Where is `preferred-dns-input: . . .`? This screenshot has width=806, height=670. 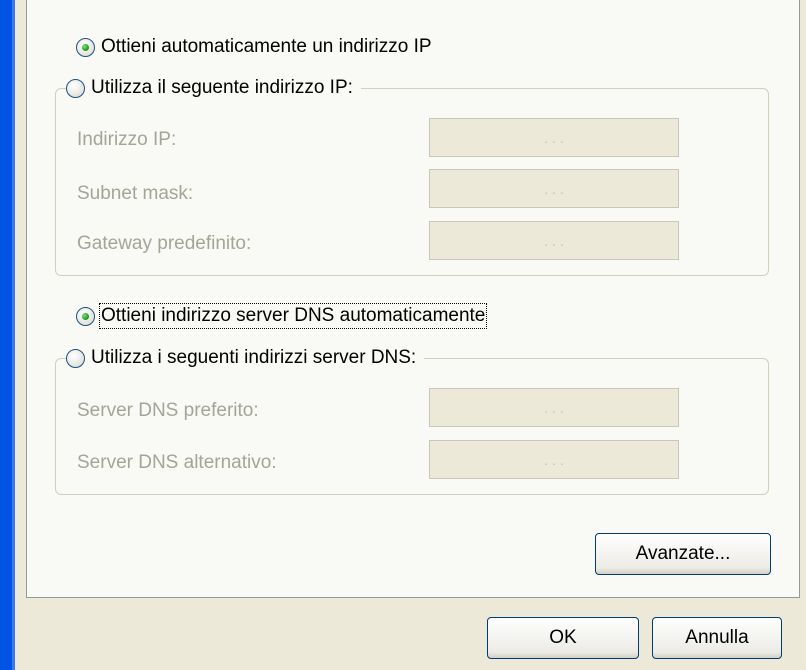 preferred-dns-input: . . . is located at coordinates (554, 407).